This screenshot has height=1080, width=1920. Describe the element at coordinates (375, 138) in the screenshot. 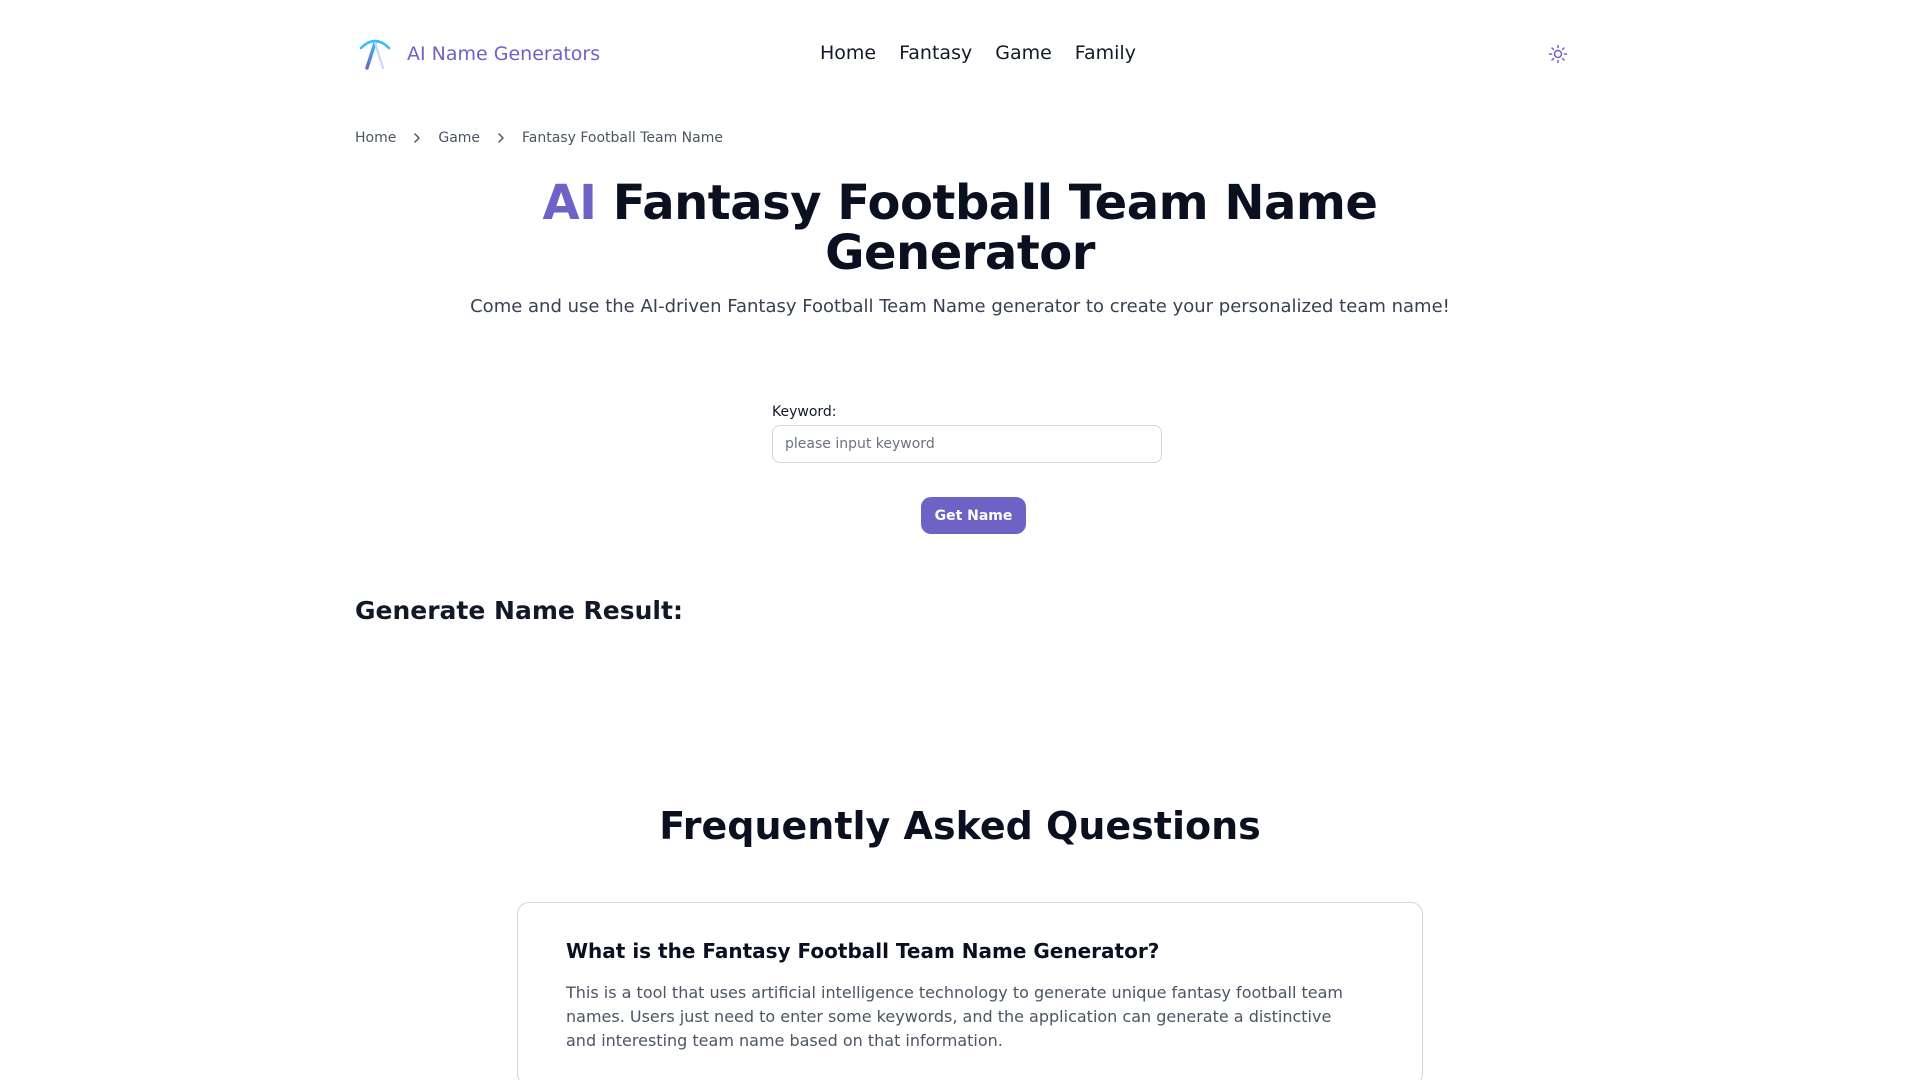

I see `breadcrumb-home: Home` at that location.